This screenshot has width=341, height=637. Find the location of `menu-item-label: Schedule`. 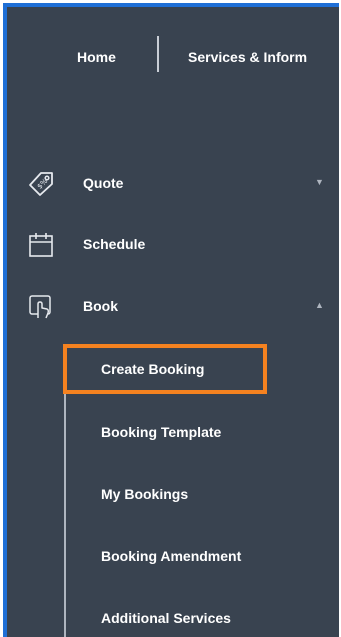

menu-item-label: Schedule is located at coordinates (114, 244).